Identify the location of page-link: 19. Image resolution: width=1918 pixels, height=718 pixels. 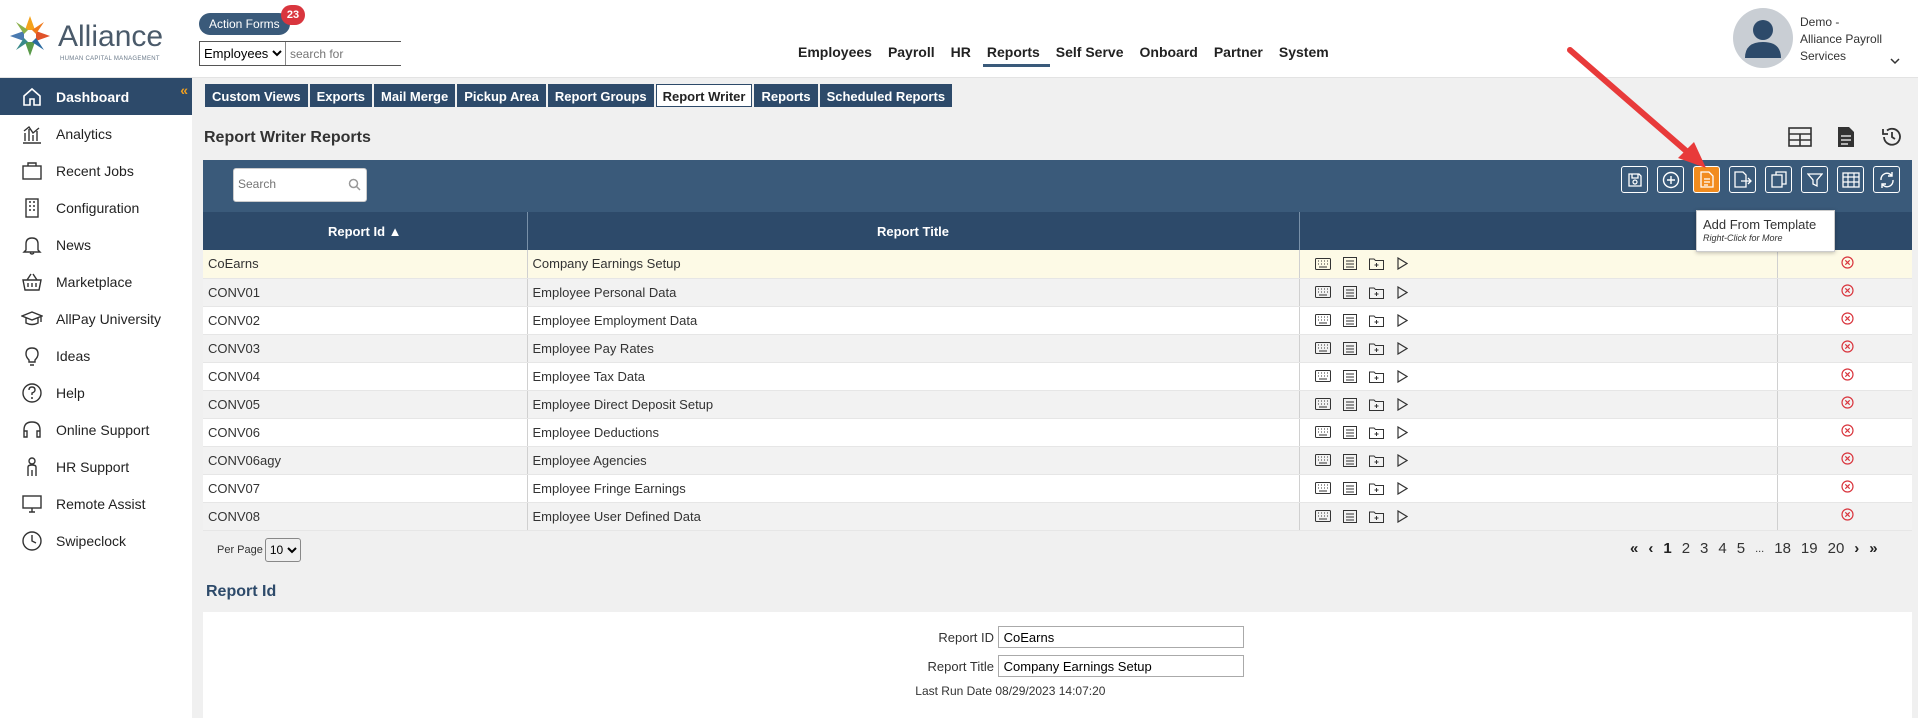
(1809, 548).